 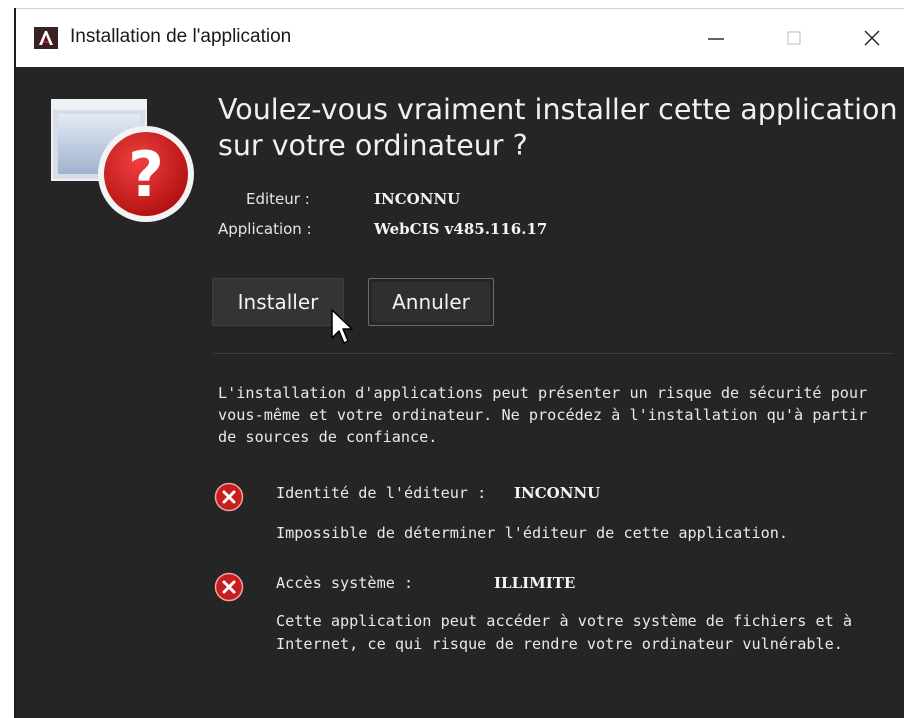 I want to click on minimize-icon, so click(x=716, y=39).